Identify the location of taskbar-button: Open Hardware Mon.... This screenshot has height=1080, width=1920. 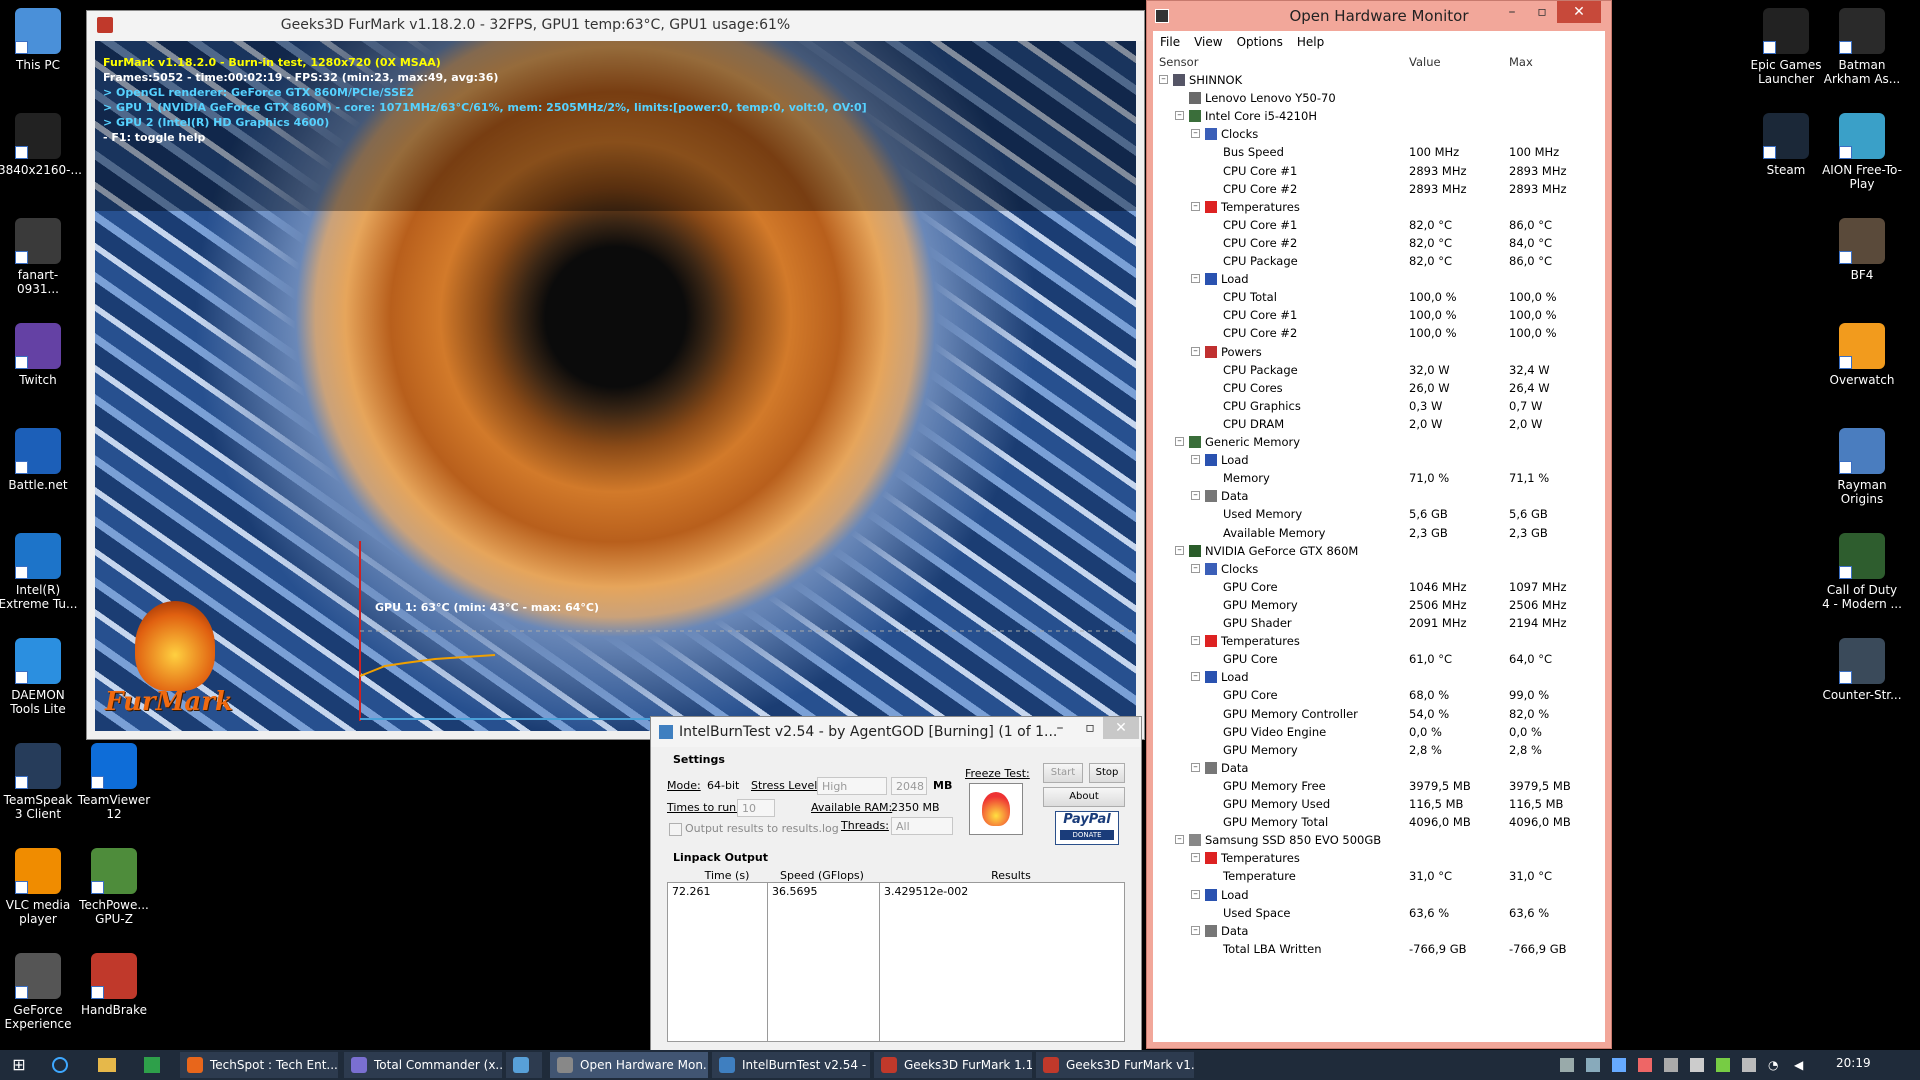
(629, 1065).